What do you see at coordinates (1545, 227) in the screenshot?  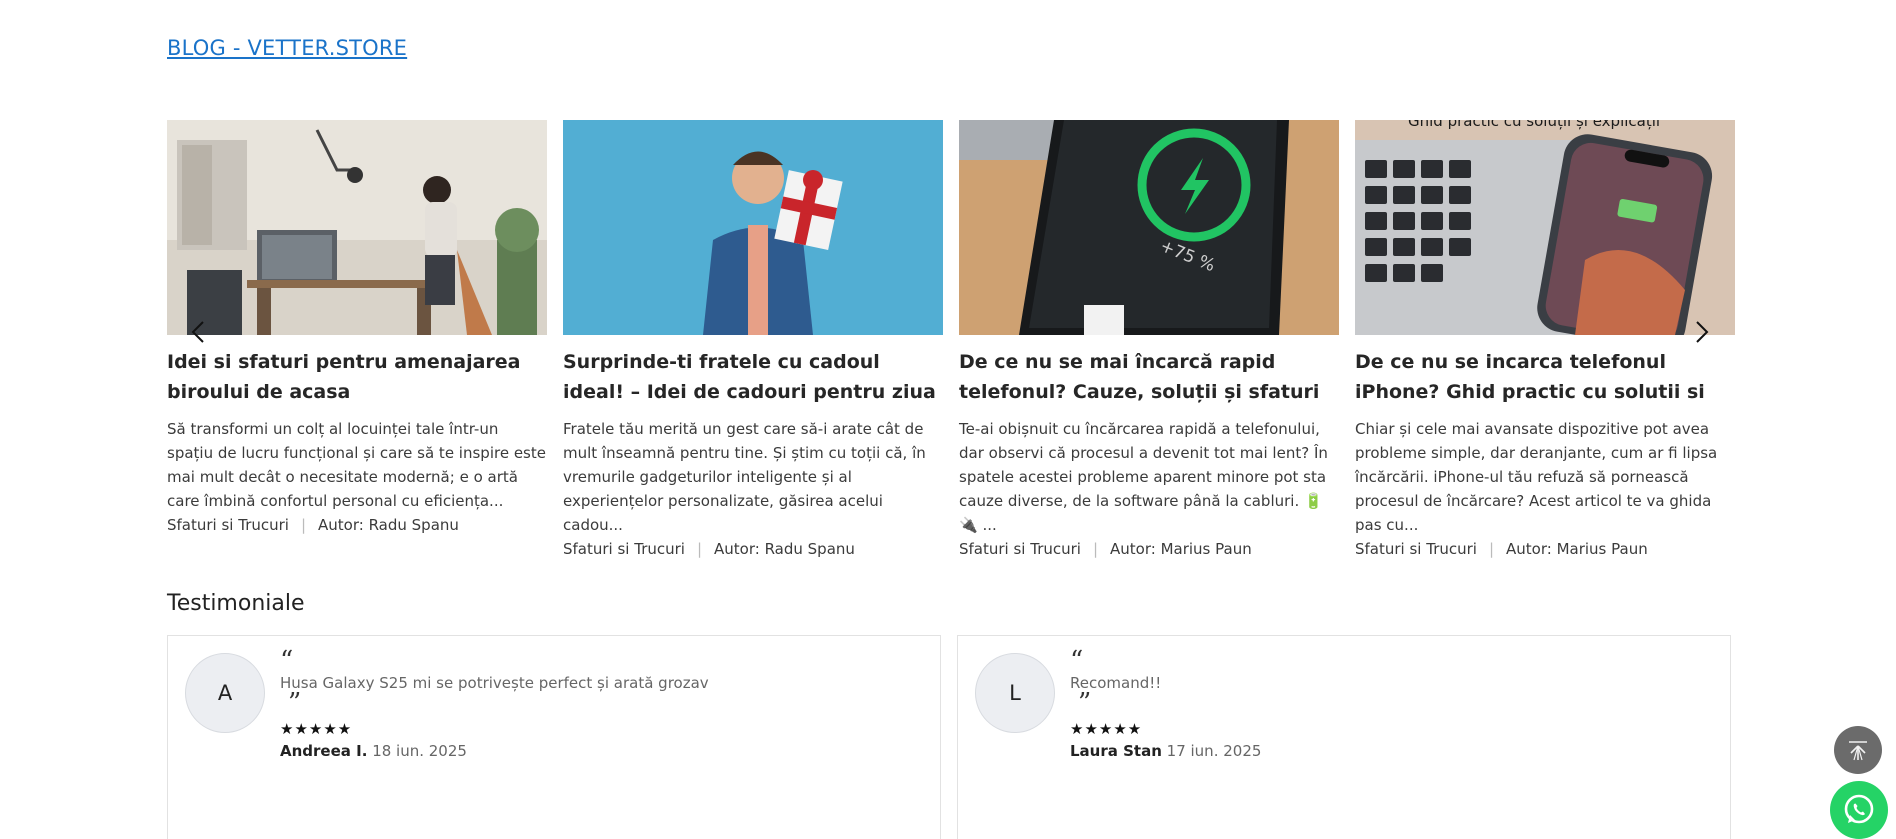 I see `blog-card-image: Ghid practic cu soluții și explicații` at bounding box center [1545, 227].